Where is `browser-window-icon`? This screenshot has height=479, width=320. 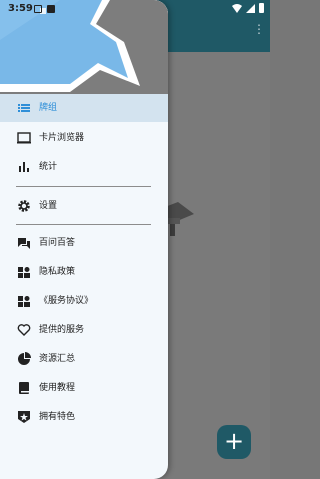 browser-window-icon is located at coordinates (24, 138).